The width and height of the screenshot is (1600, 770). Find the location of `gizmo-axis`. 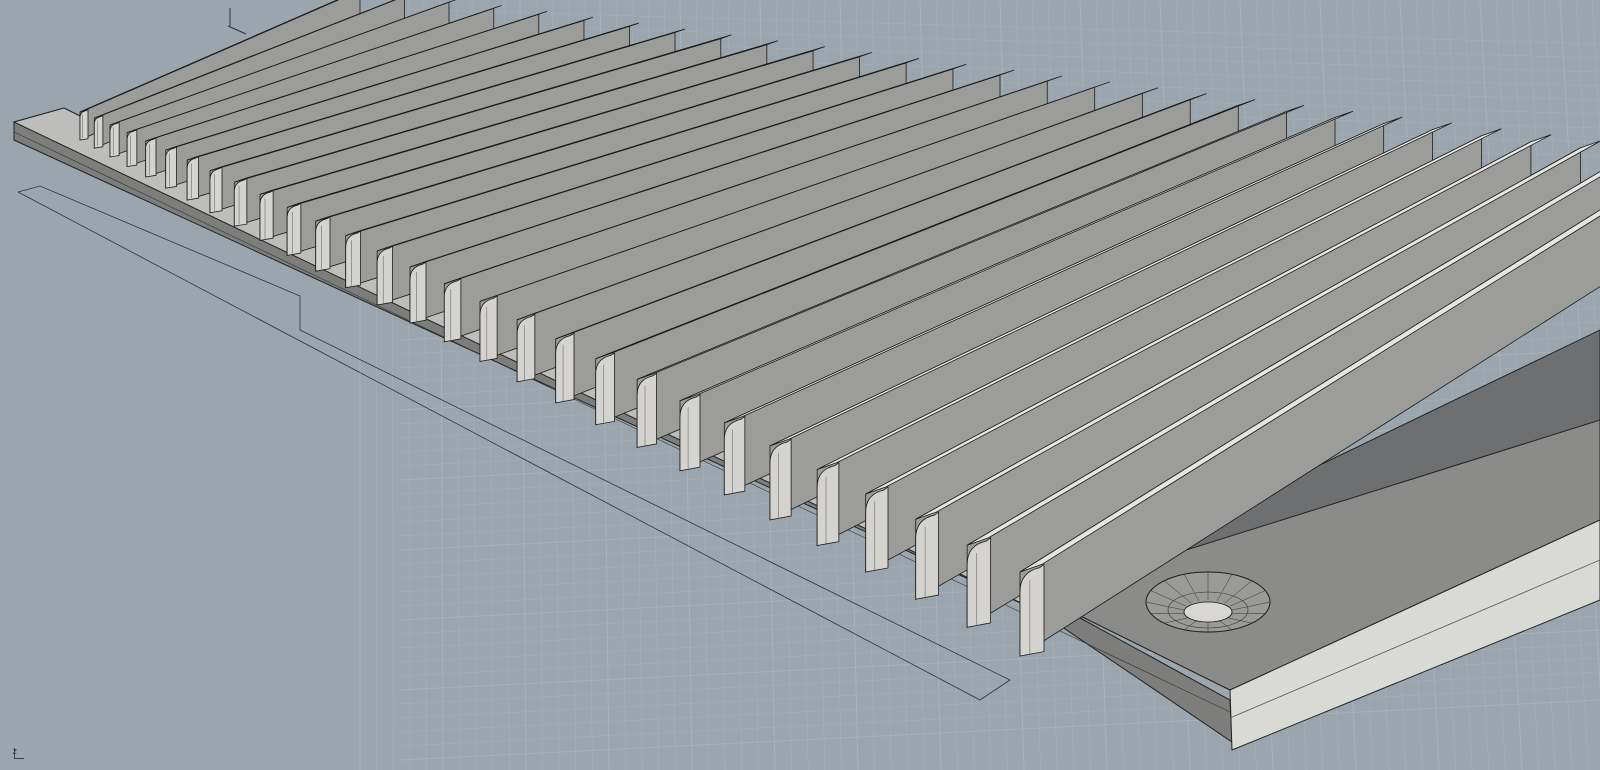

gizmo-axis is located at coordinates (237, 30).